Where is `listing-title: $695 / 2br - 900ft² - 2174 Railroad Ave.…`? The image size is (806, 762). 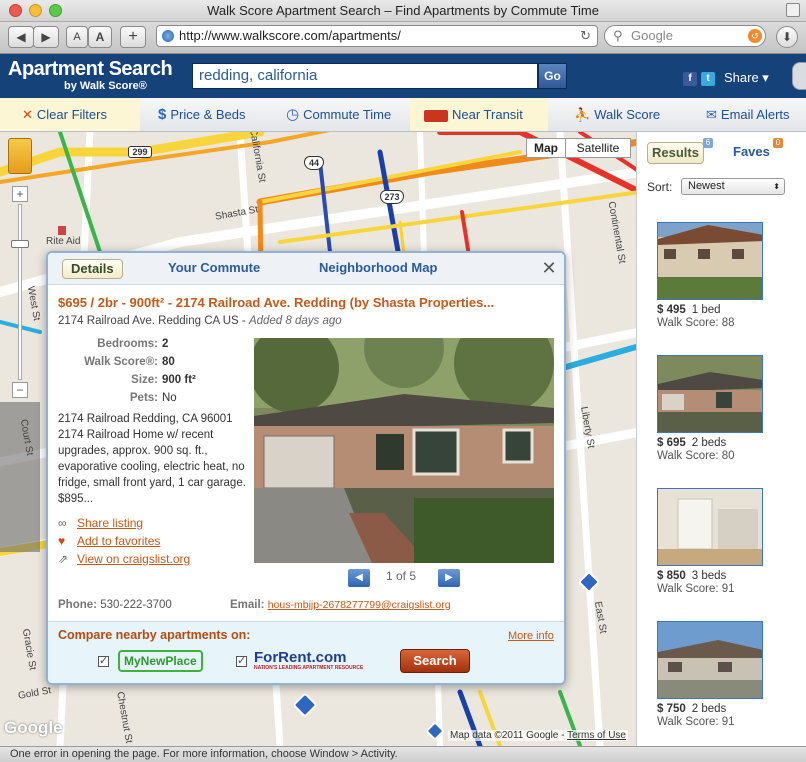
listing-title: $695 / 2br - 900ft² - 2174 Railroad Ave.… is located at coordinates (276, 302).